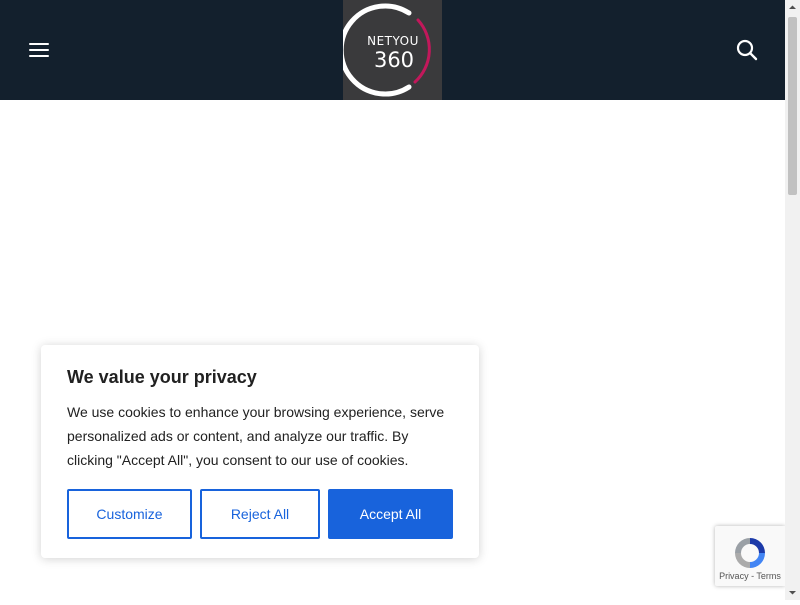 This screenshot has width=800, height=605. I want to click on recaptcha-terms-link: Terms, so click(768, 576).